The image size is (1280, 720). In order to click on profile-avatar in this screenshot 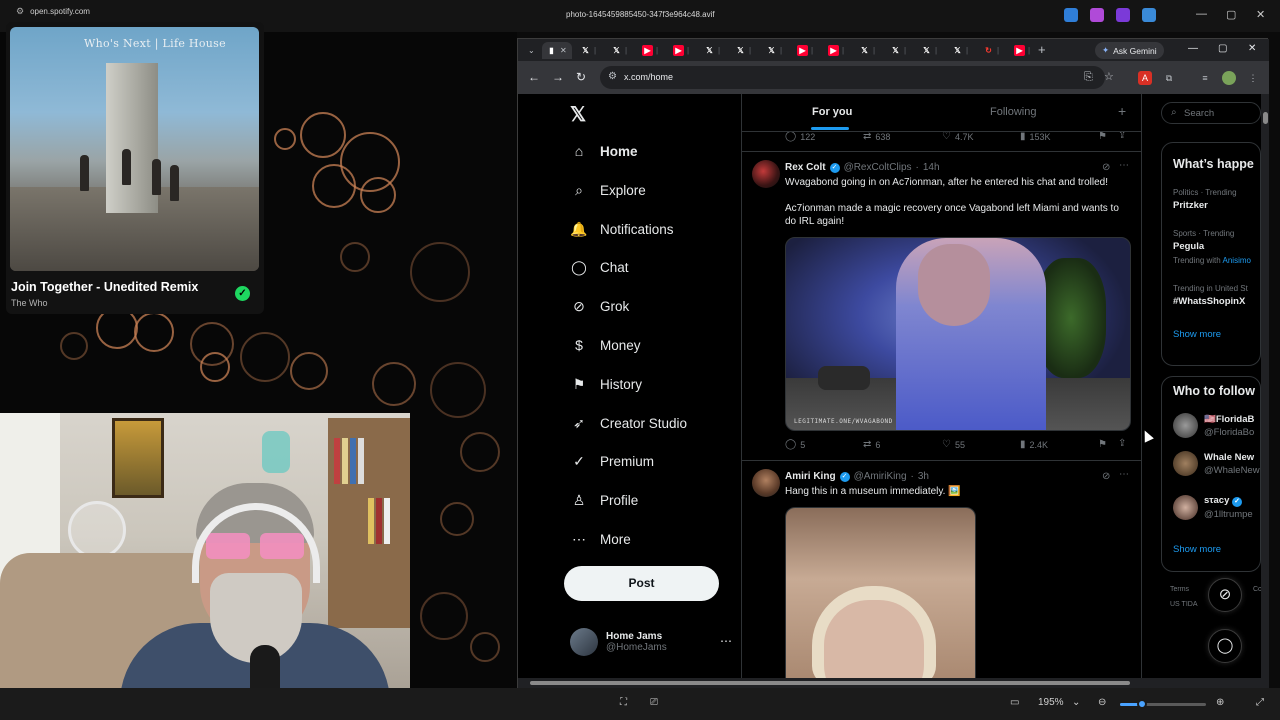, I will do `click(1229, 78)`.